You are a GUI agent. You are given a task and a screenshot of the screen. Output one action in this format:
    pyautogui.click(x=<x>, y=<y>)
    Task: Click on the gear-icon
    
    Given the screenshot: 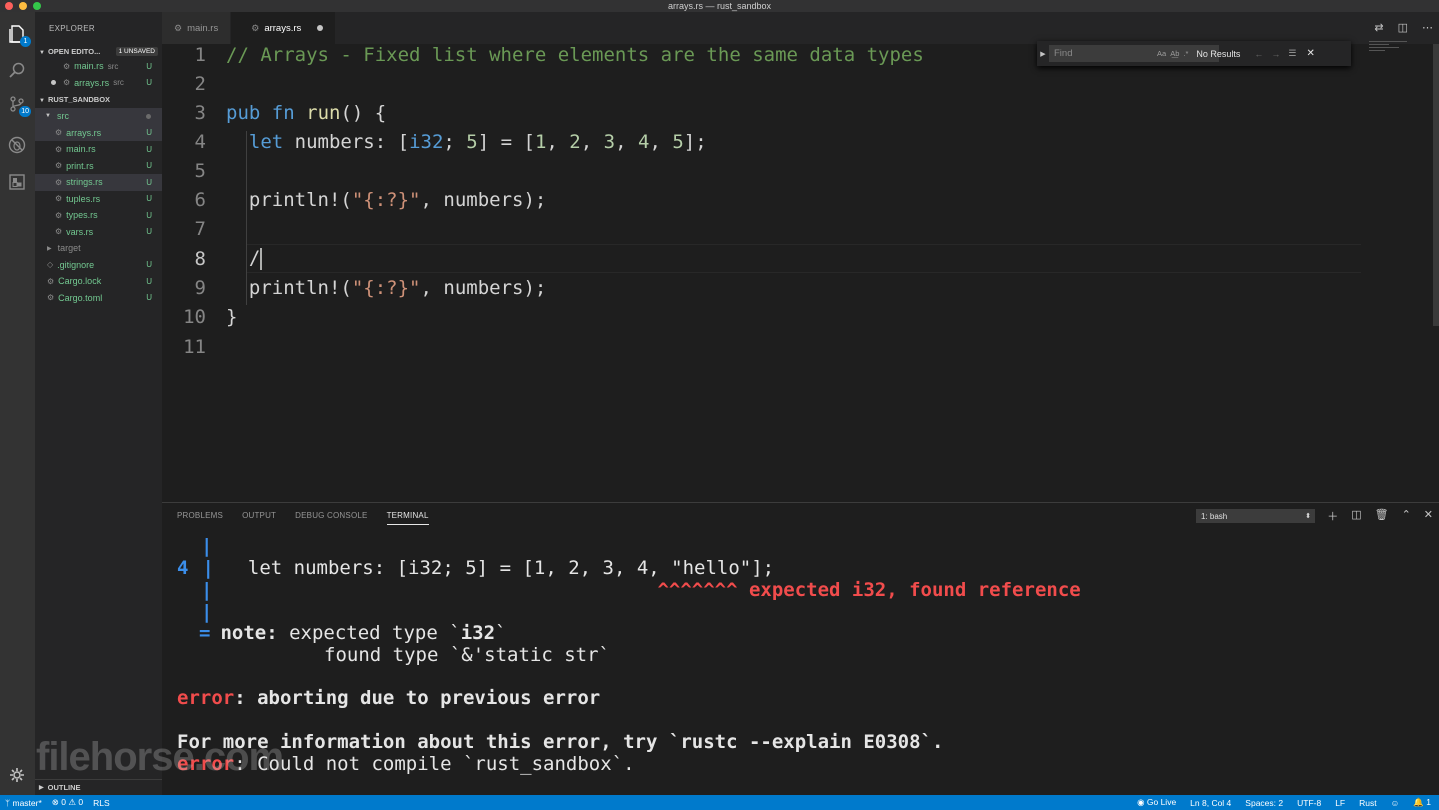 What is the action you would take?
    pyautogui.click(x=17, y=775)
    